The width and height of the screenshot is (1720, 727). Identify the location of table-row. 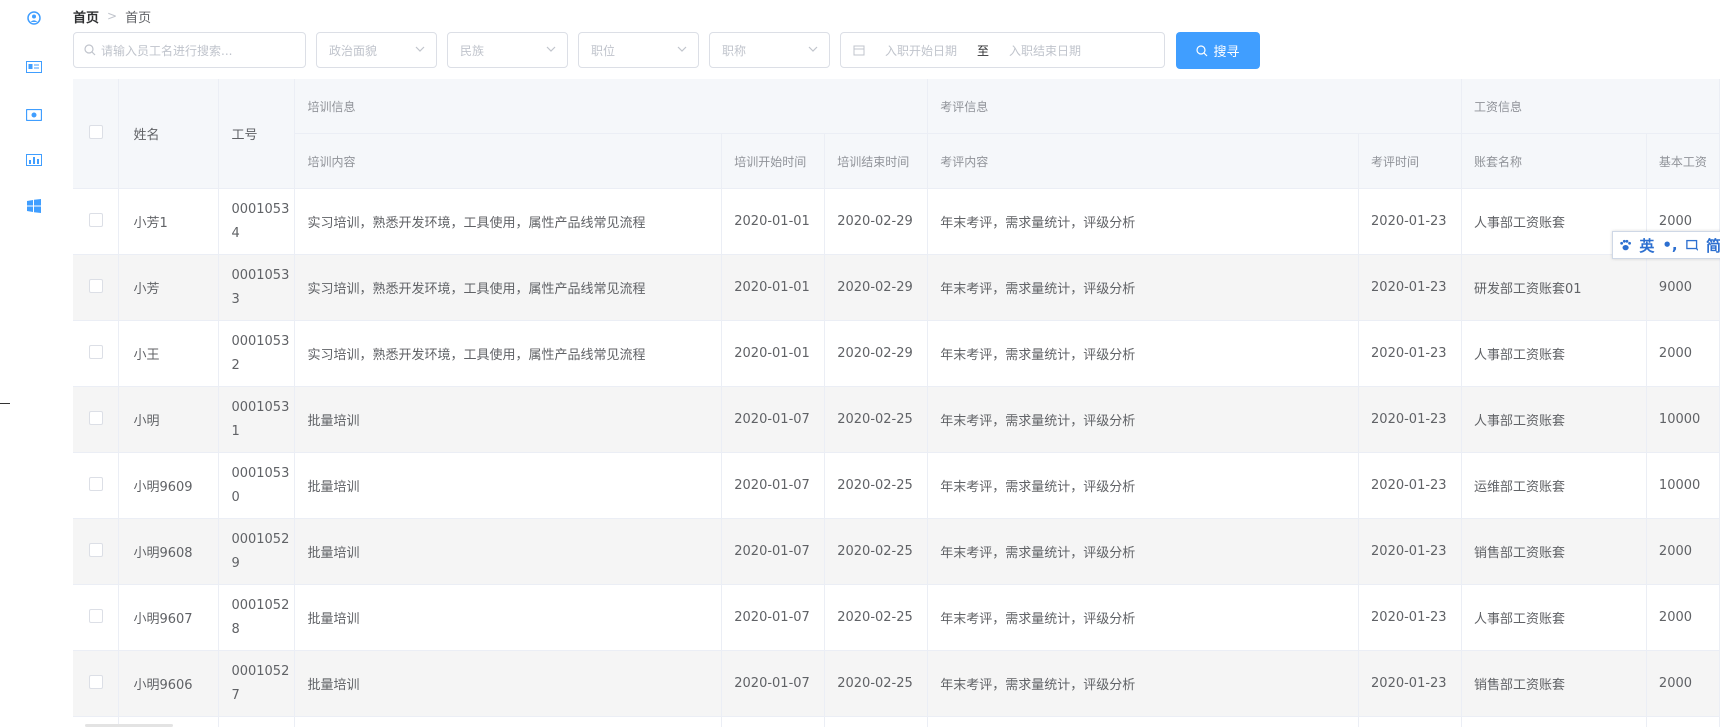
(896, 721).